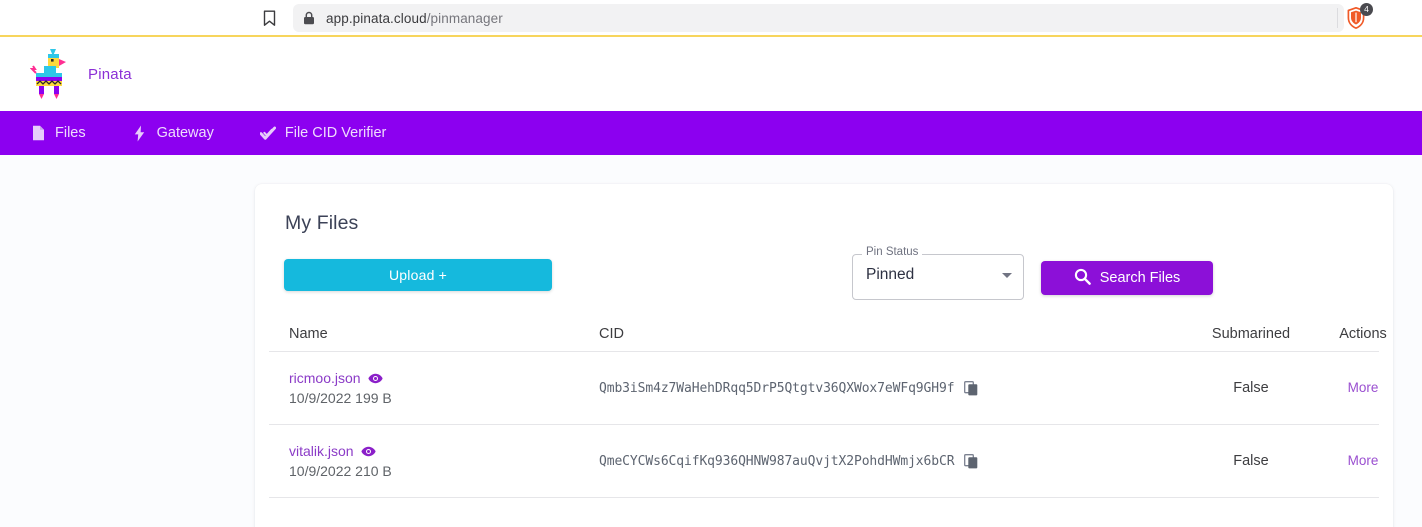  I want to click on table-row-partial, so click(824, 512).